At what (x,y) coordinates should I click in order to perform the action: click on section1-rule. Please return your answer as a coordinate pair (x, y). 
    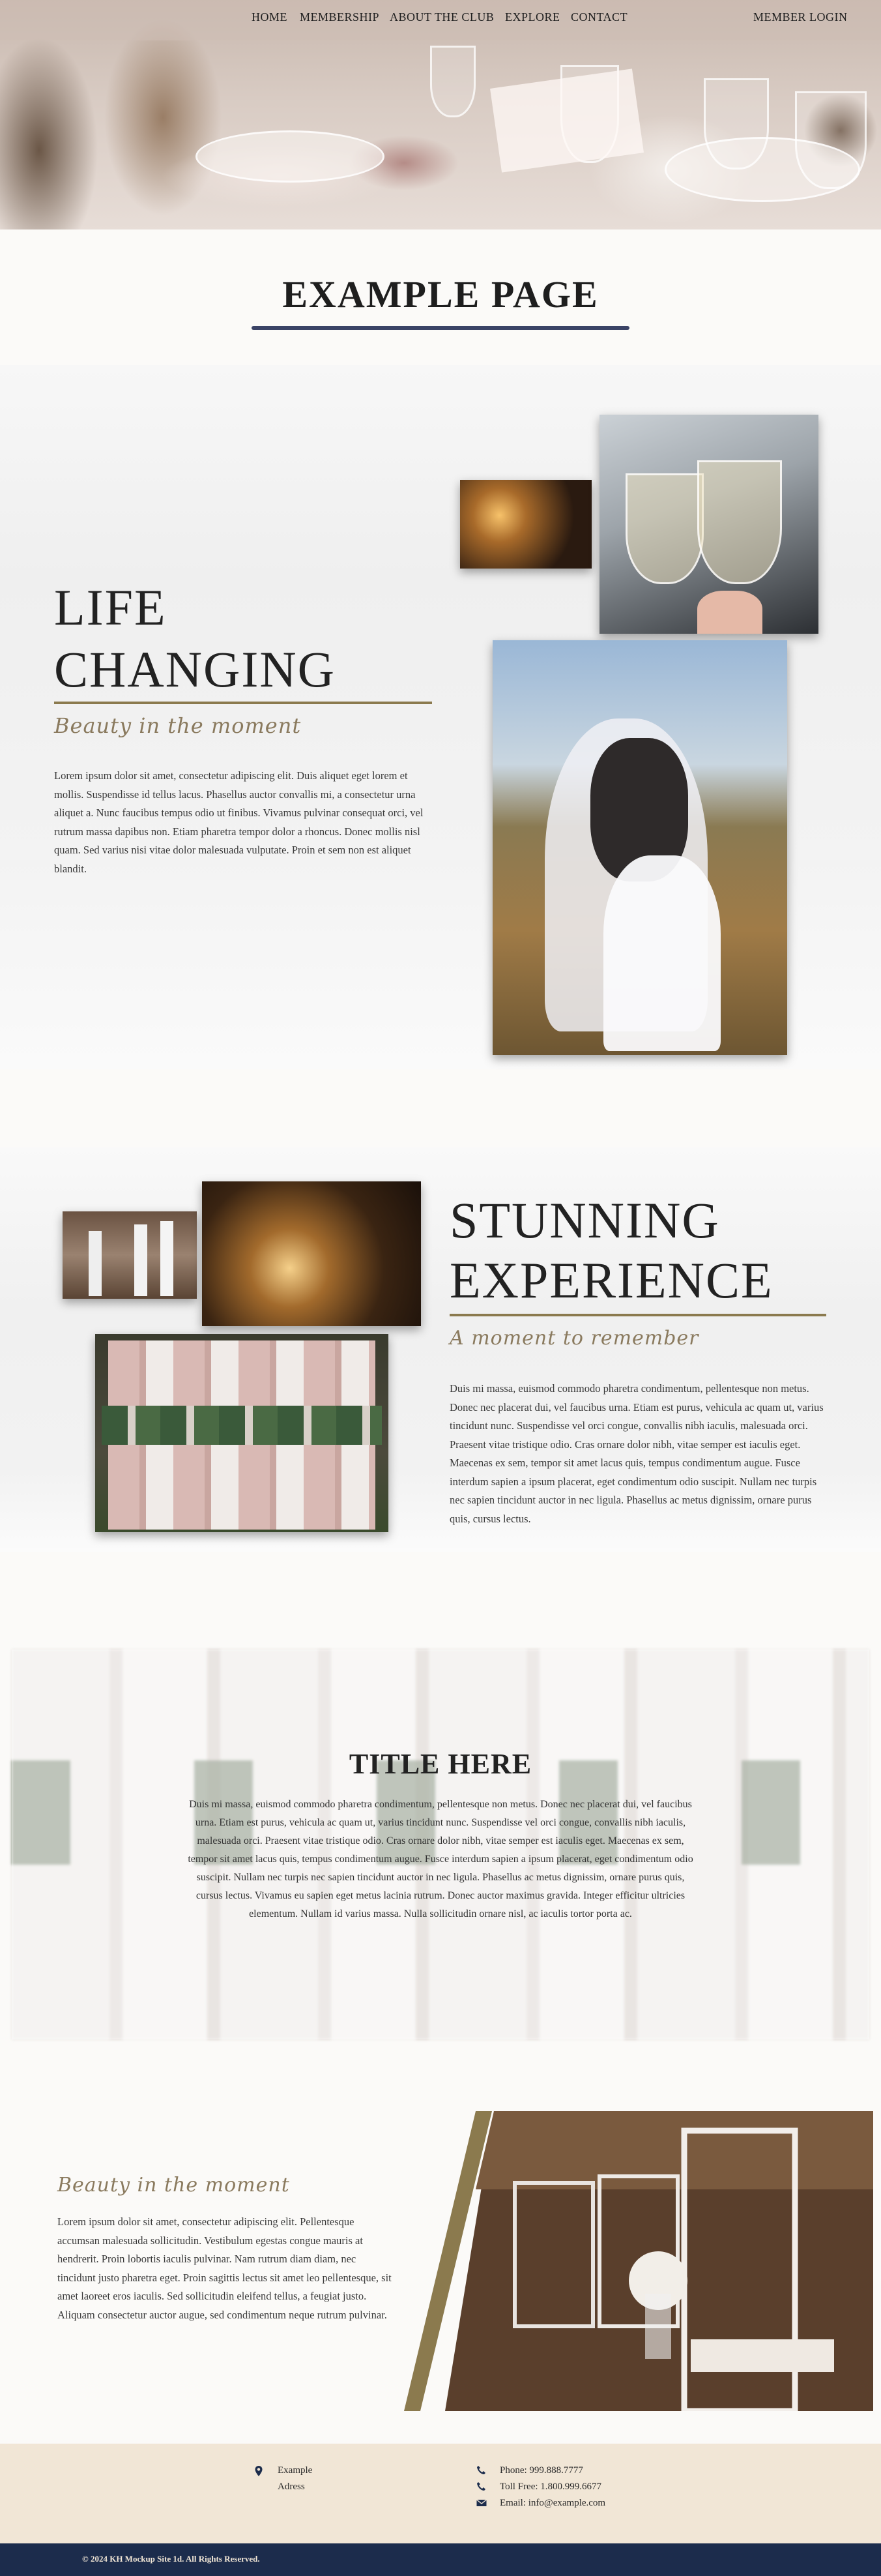
    Looking at the image, I should click on (243, 703).